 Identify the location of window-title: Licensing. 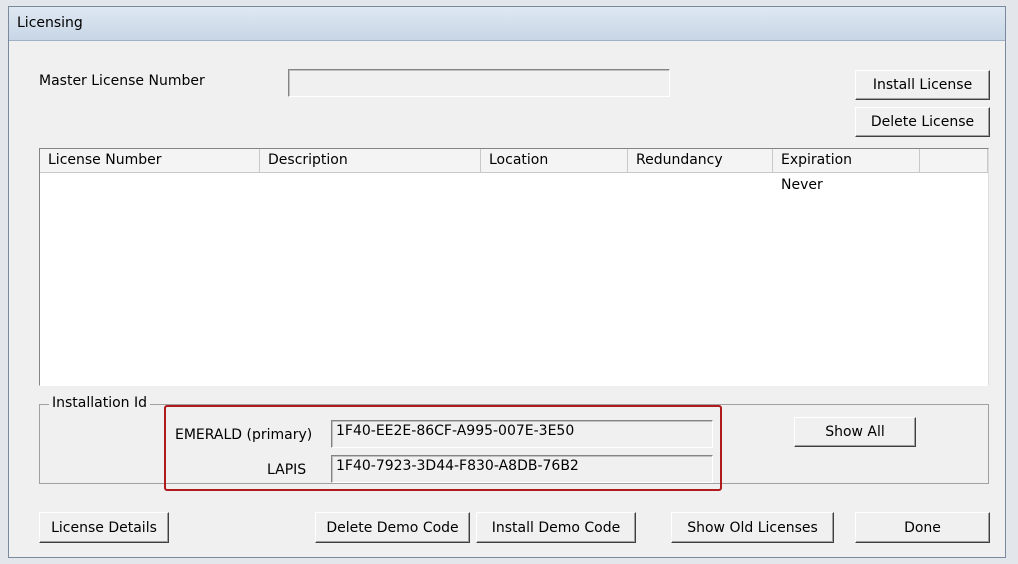
(50, 23).